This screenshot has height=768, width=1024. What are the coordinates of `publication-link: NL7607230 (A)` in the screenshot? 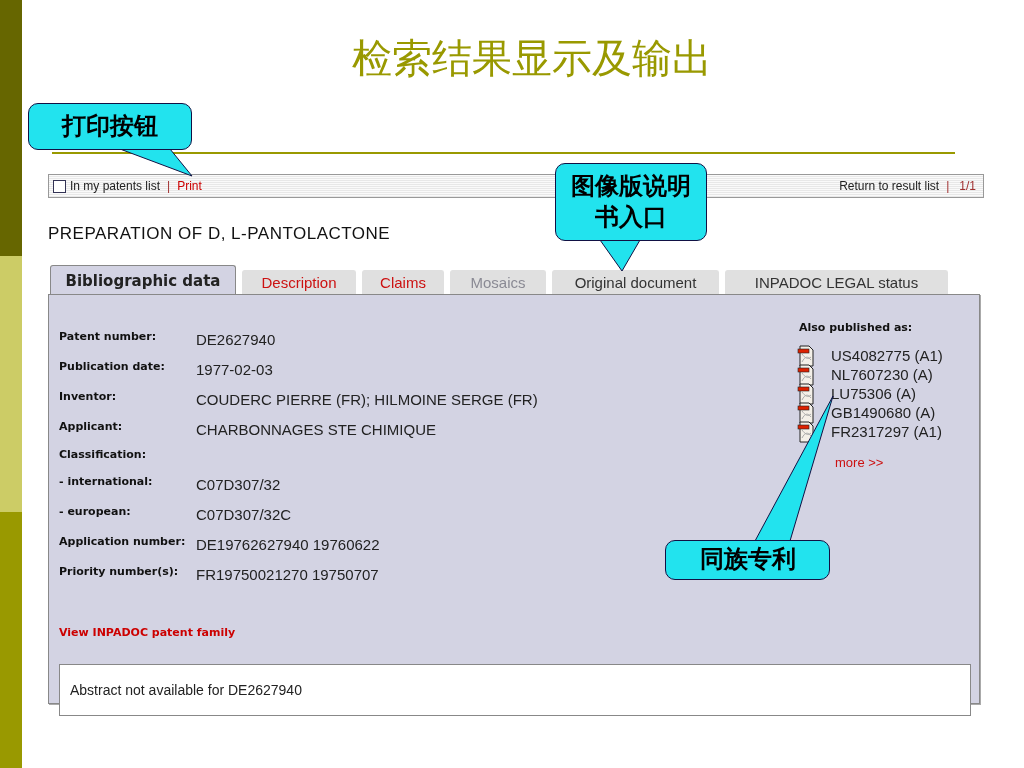 It's located at (882, 374).